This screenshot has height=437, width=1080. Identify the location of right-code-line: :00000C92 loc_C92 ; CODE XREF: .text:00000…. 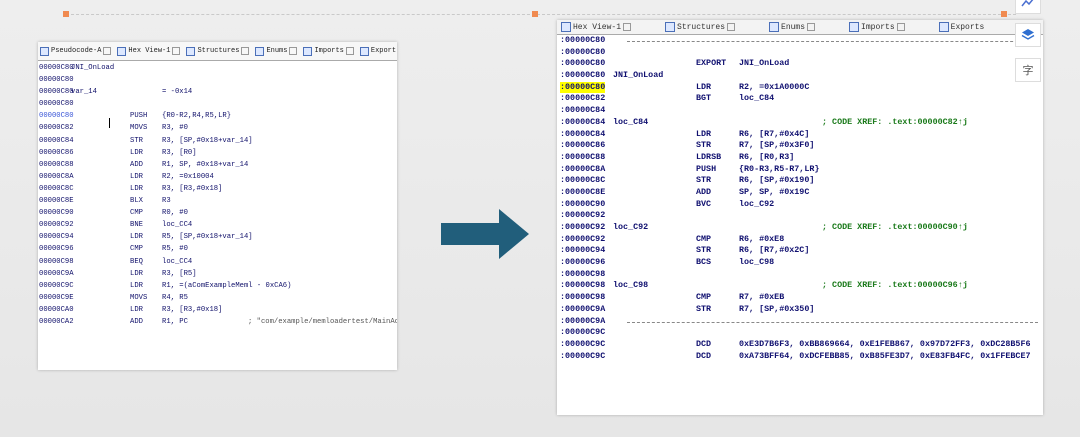
(800, 228).